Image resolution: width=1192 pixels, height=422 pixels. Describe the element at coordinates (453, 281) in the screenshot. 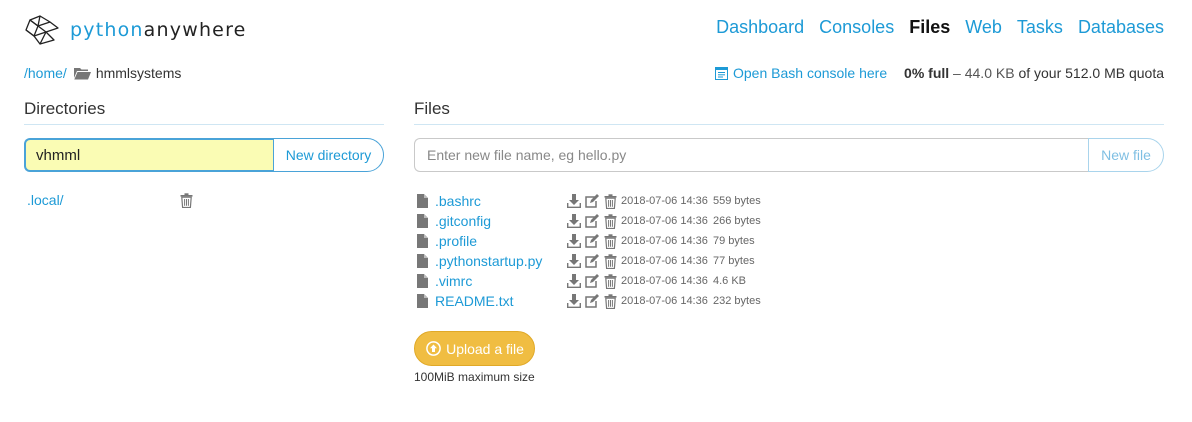

I see `file-link: .vimrc` at that location.